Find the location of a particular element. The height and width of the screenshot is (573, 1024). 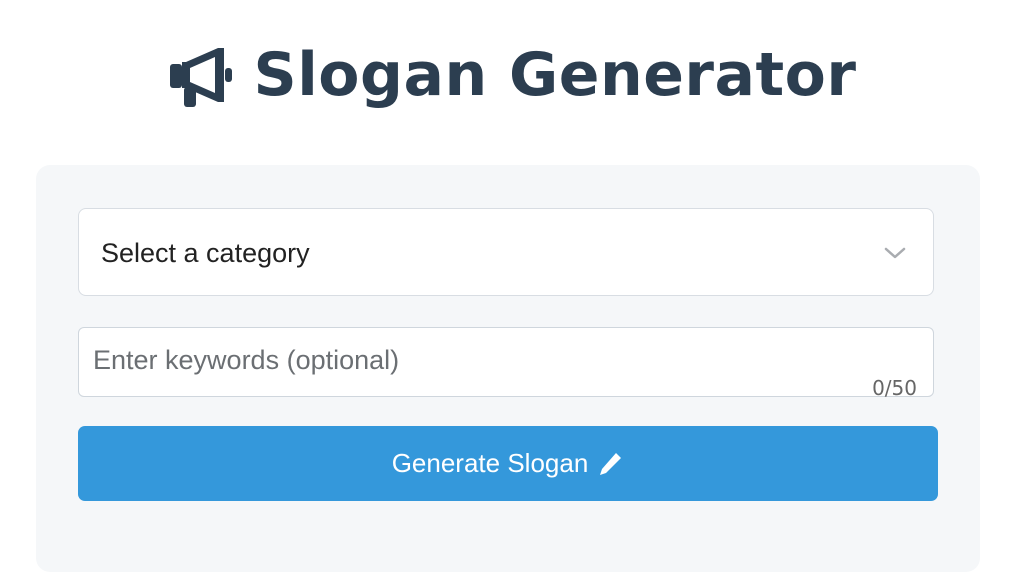

pencil-icon is located at coordinates (610, 464).